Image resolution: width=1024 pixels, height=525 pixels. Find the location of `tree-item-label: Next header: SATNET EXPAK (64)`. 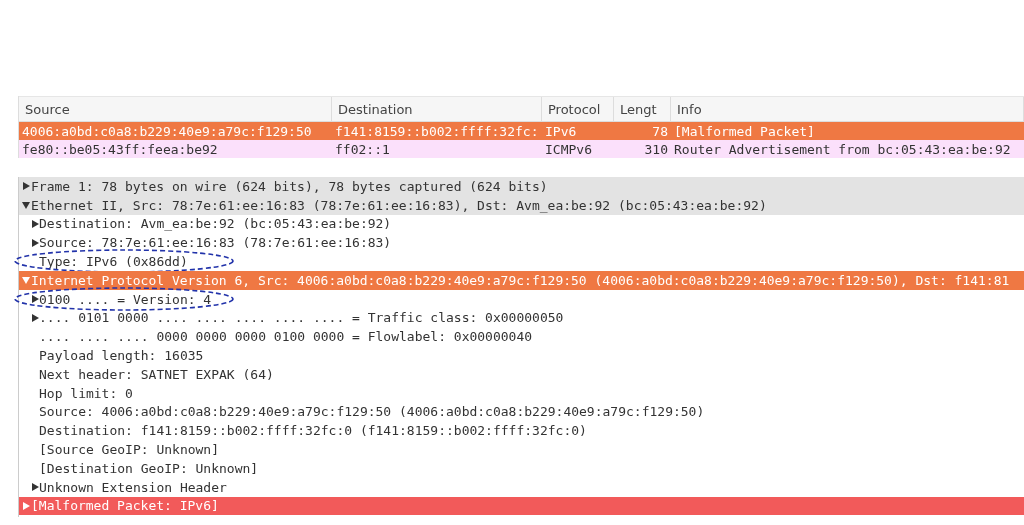

tree-item-label: Next header: SATNET EXPAK (64) is located at coordinates (156, 374).